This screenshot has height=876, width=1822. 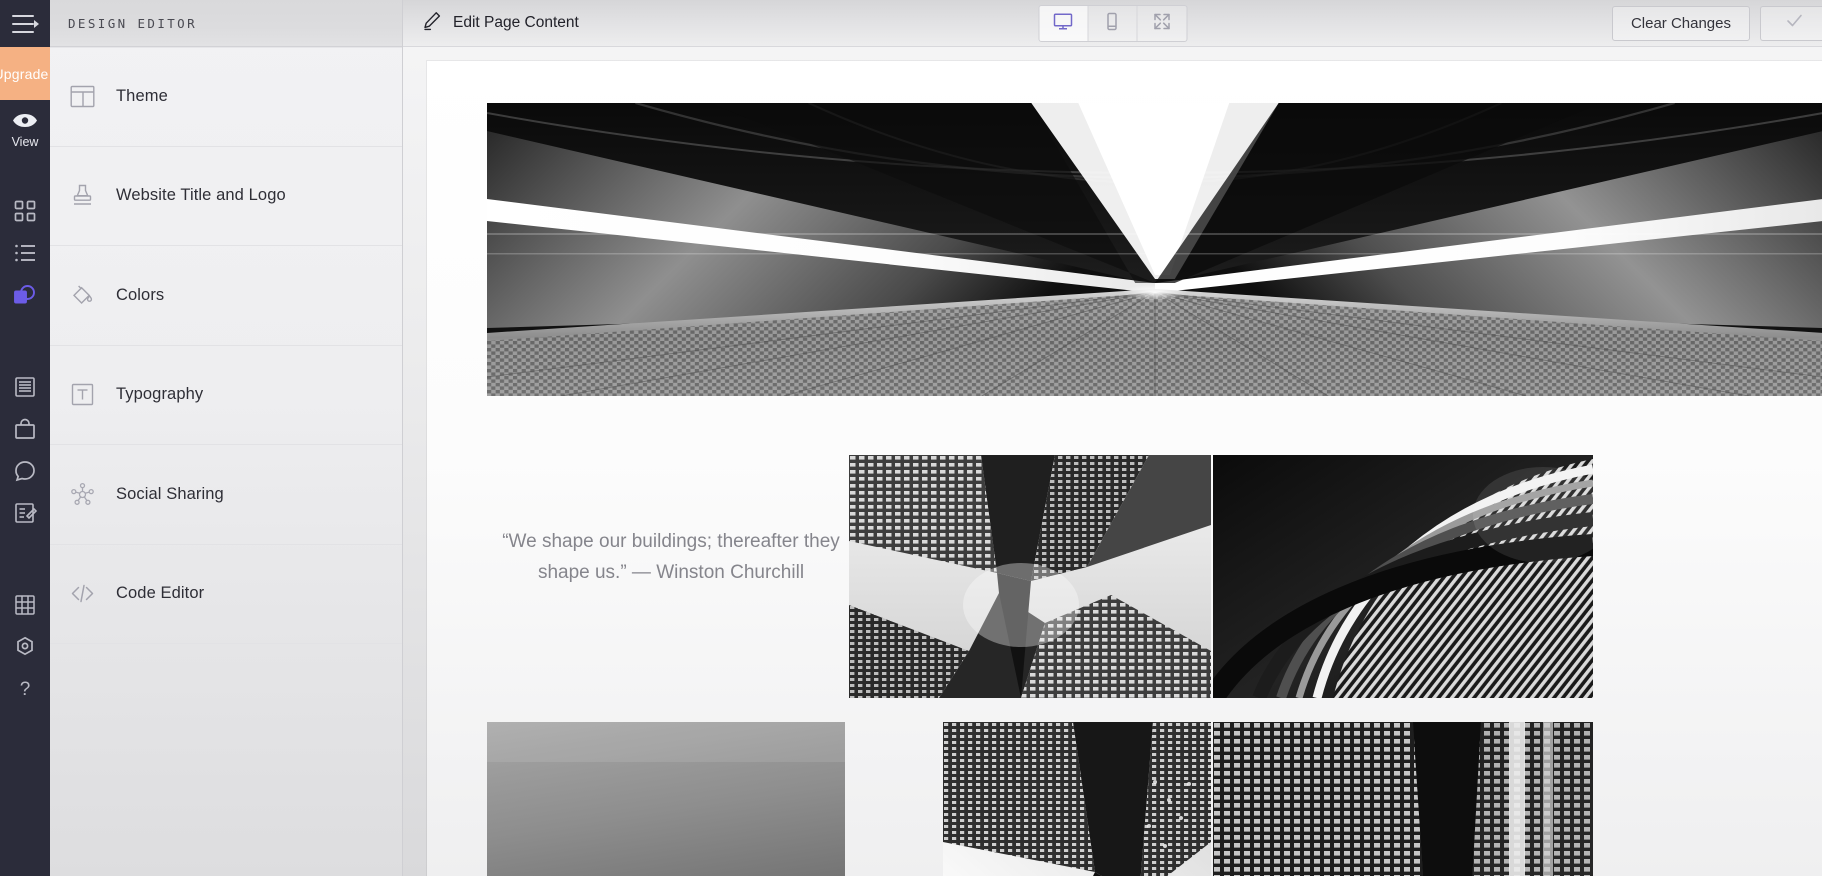 I want to click on sidebar-item-dashboard, so click(x=25, y=211).